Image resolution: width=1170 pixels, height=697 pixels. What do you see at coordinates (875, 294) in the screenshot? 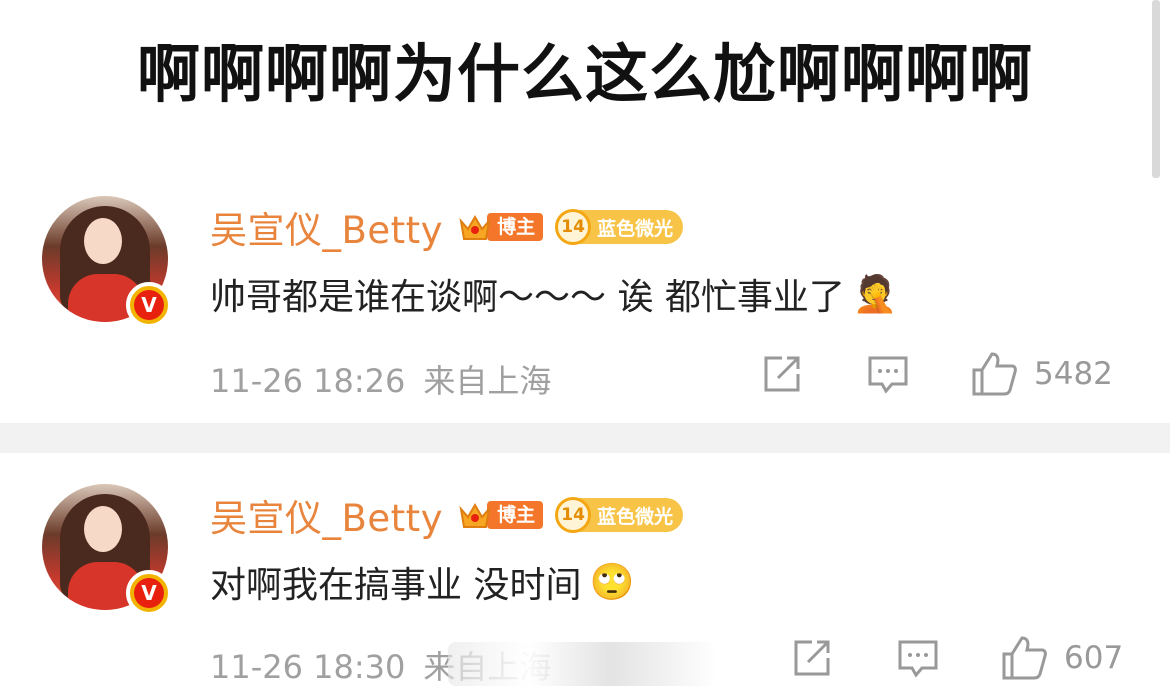
I see `facepalm-emoji: 🤦` at bounding box center [875, 294].